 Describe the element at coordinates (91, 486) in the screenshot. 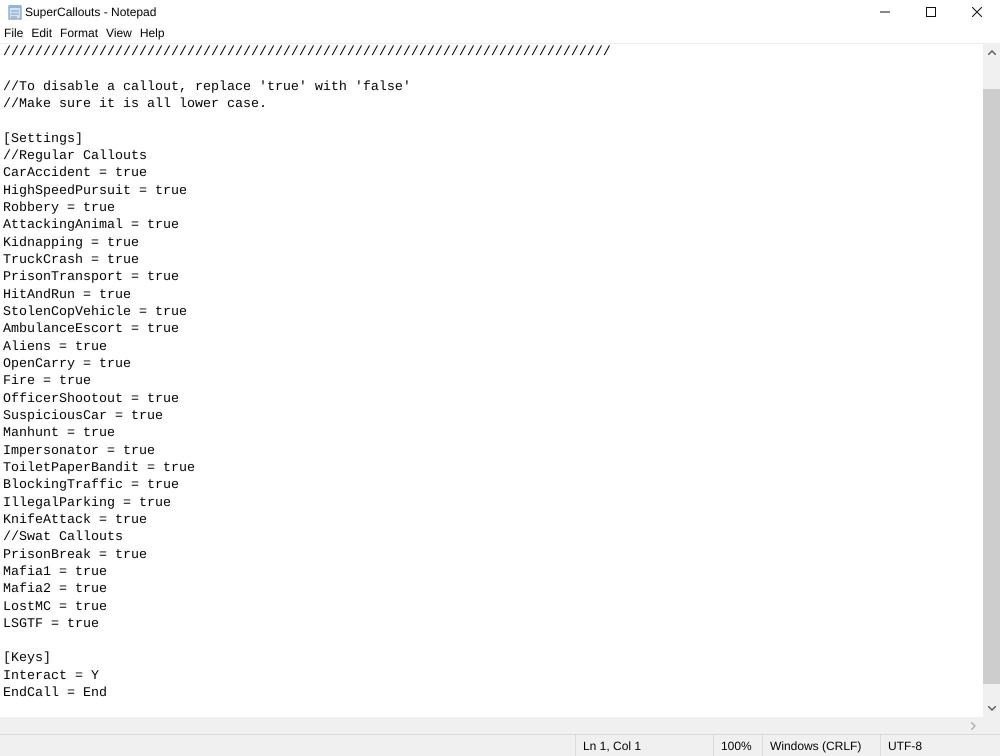

I see `text-line: BlockingTraffic = true` at that location.